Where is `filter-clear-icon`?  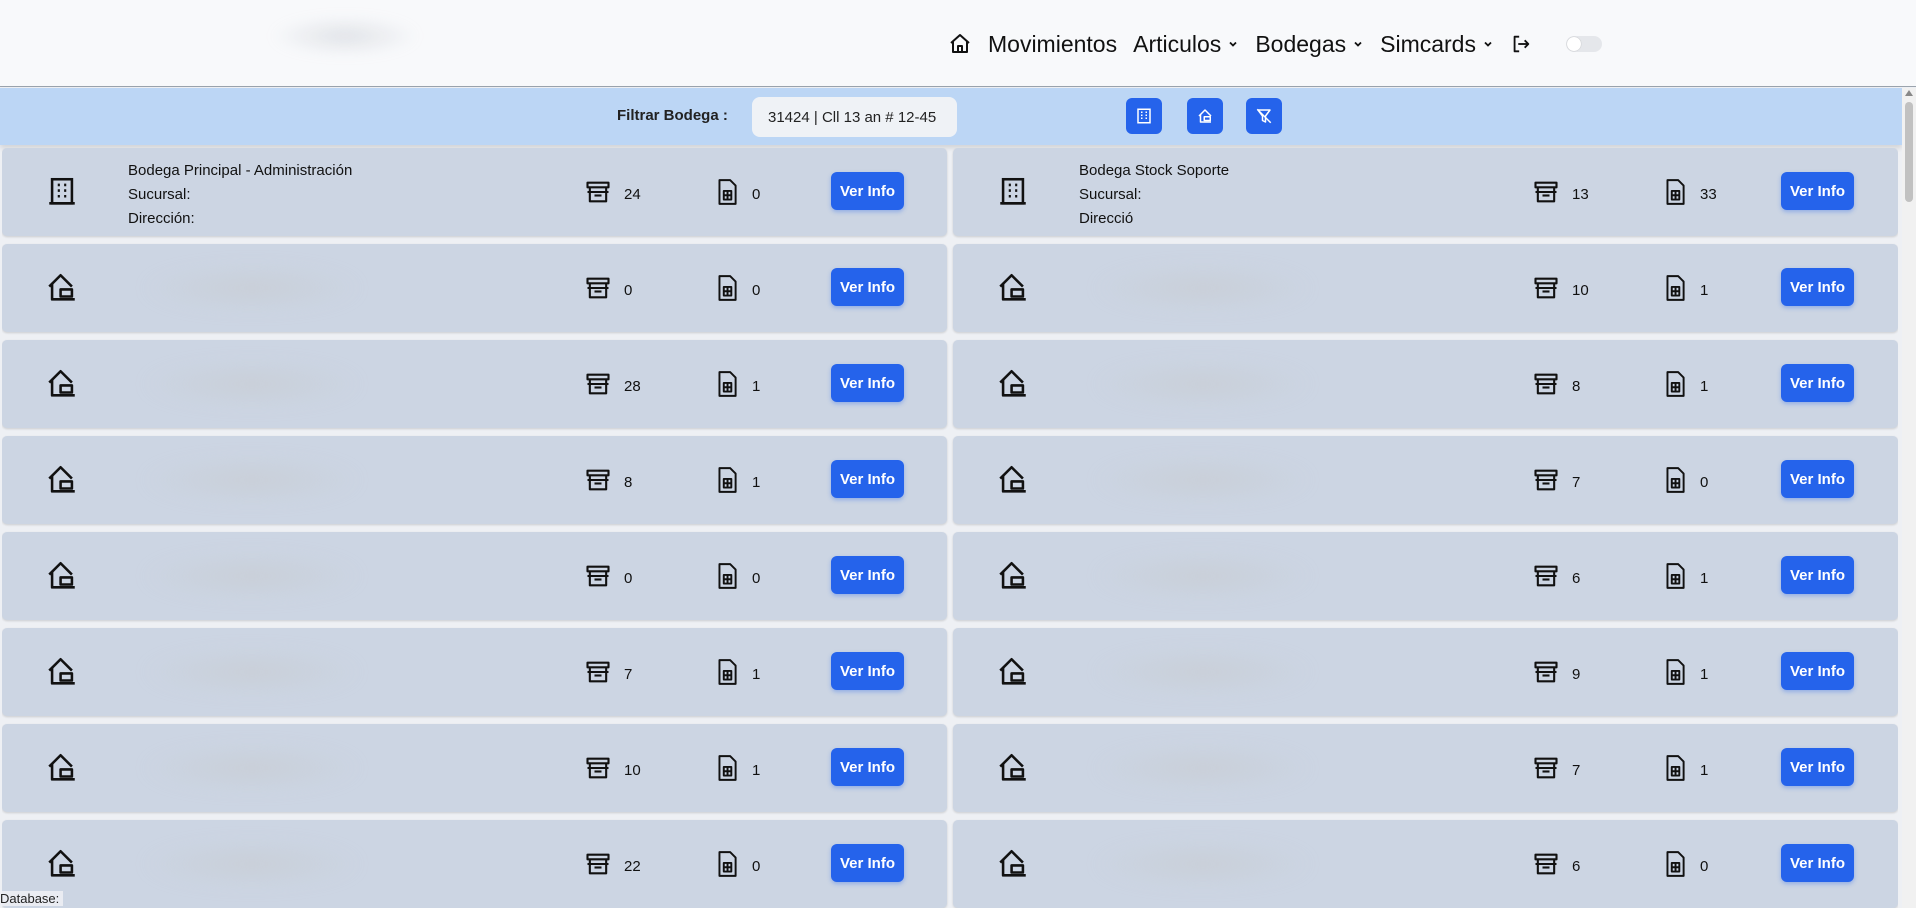
filter-clear-icon is located at coordinates (1264, 116).